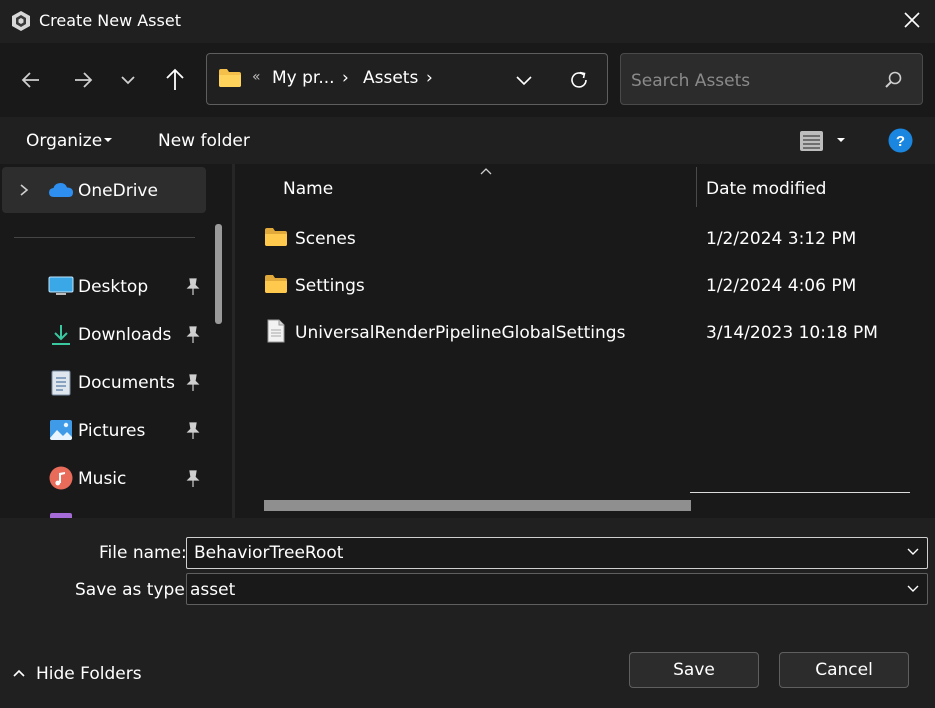  Describe the element at coordinates (844, 670) in the screenshot. I see `cancel-button: Cancel` at that location.